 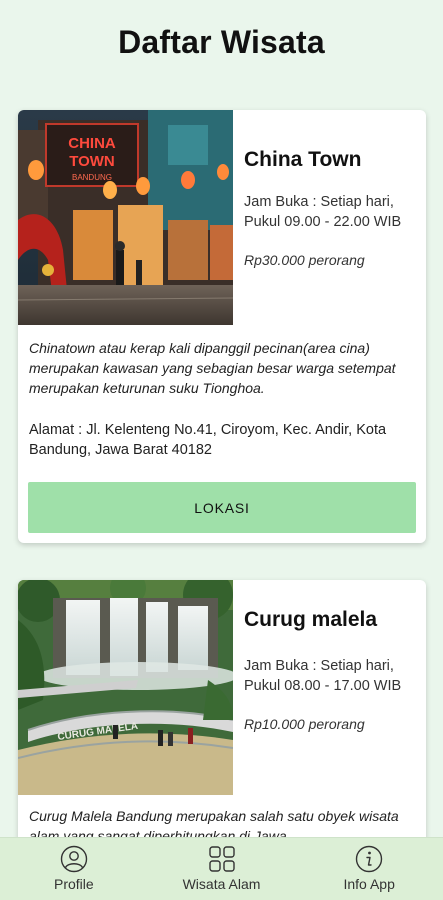 What do you see at coordinates (221, 42) in the screenshot?
I see `page-title: Daftar Wisata` at bounding box center [221, 42].